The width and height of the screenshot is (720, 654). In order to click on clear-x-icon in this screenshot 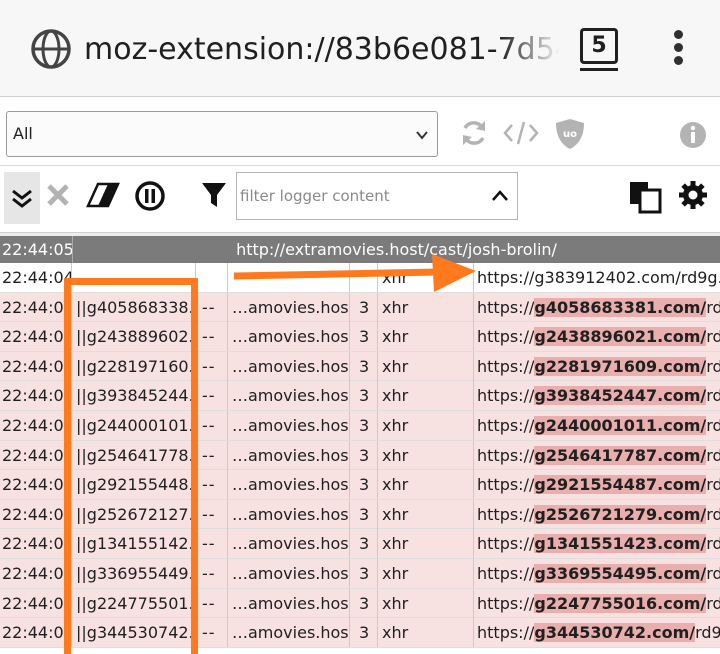, I will do `click(58, 195)`.